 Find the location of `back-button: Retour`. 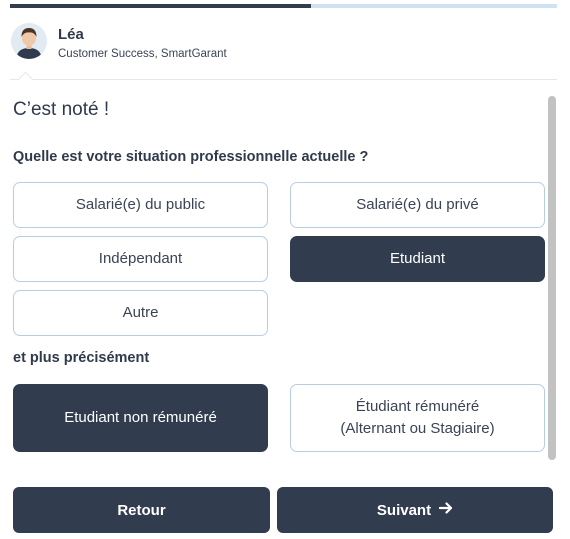

back-button: Retour is located at coordinates (141, 510).